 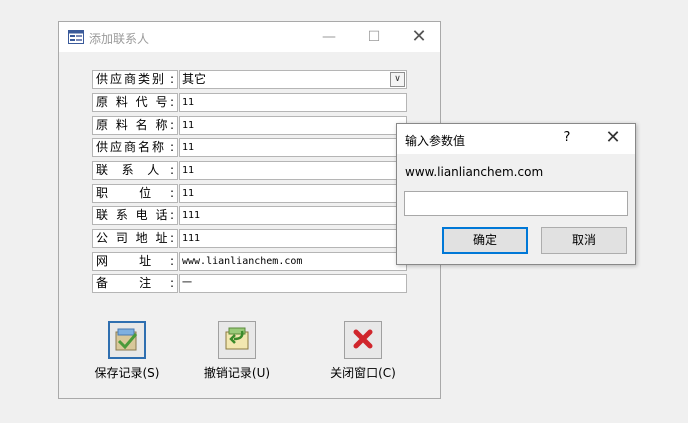 What do you see at coordinates (516, 139) in the screenshot?
I see `dialog-titlebar: 输入参数值 ? ✕` at bounding box center [516, 139].